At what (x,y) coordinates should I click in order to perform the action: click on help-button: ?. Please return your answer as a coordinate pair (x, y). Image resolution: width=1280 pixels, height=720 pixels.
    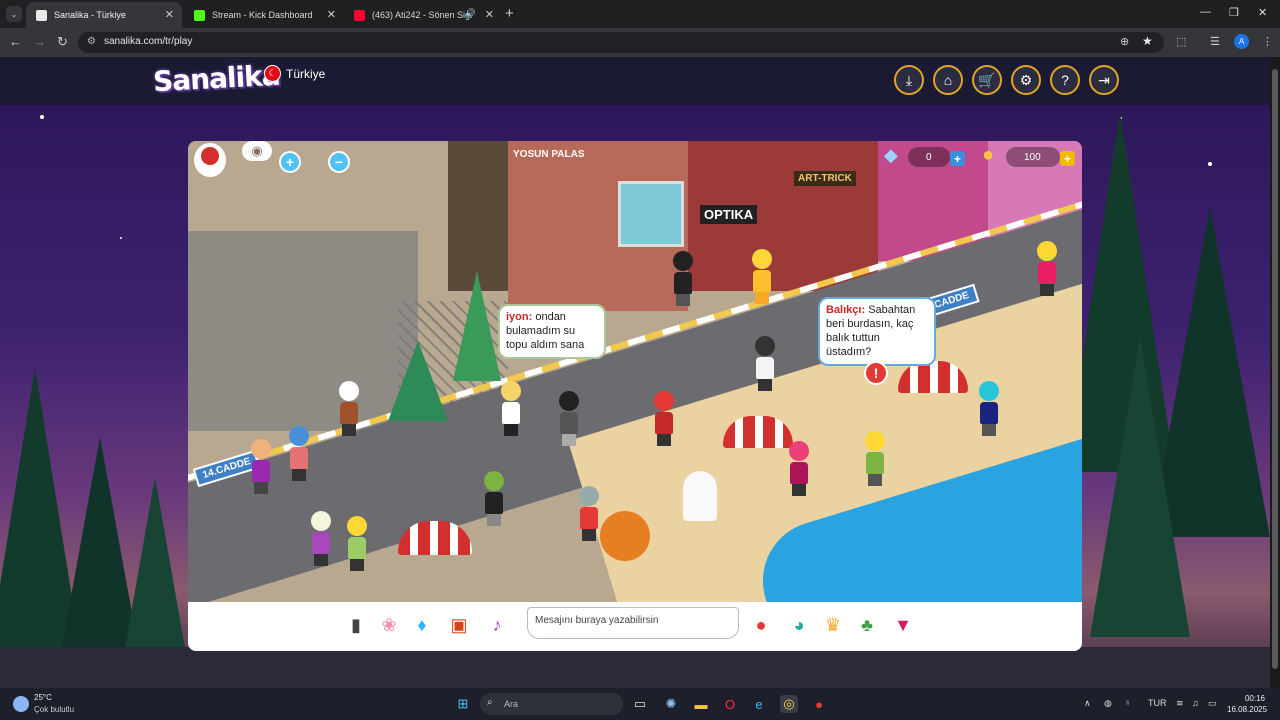
    Looking at the image, I should click on (1065, 80).